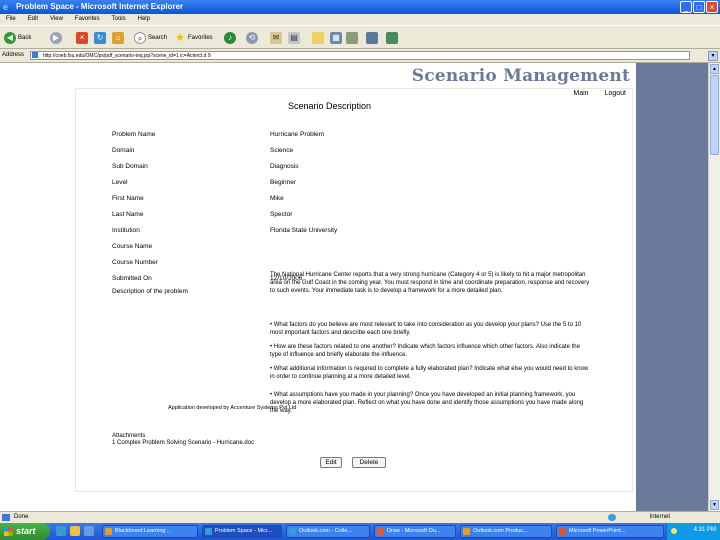 The height and width of the screenshot is (540, 720). I want to click on field-label-course-number: Course Number, so click(135, 262).